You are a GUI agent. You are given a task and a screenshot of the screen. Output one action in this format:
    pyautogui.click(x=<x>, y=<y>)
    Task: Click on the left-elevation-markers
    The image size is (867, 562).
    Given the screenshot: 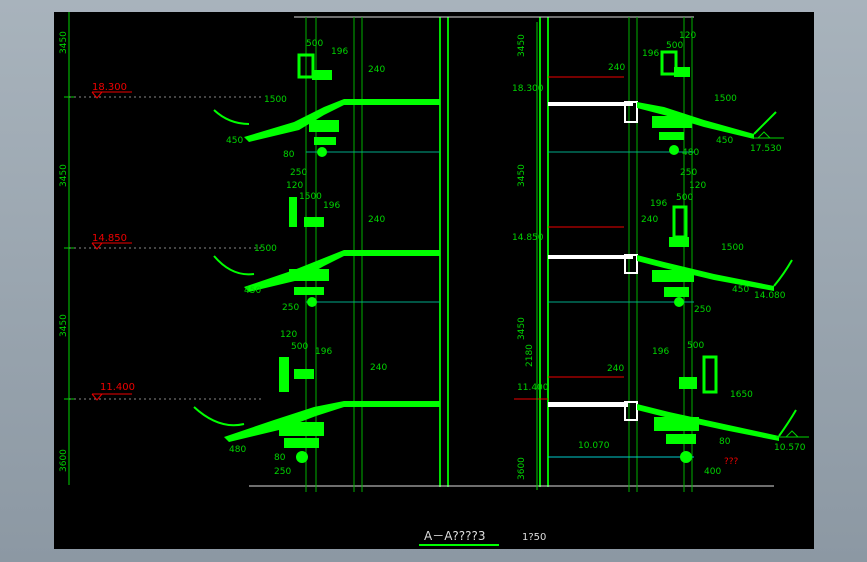 What is the action you would take?
    pyautogui.click(x=111, y=246)
    